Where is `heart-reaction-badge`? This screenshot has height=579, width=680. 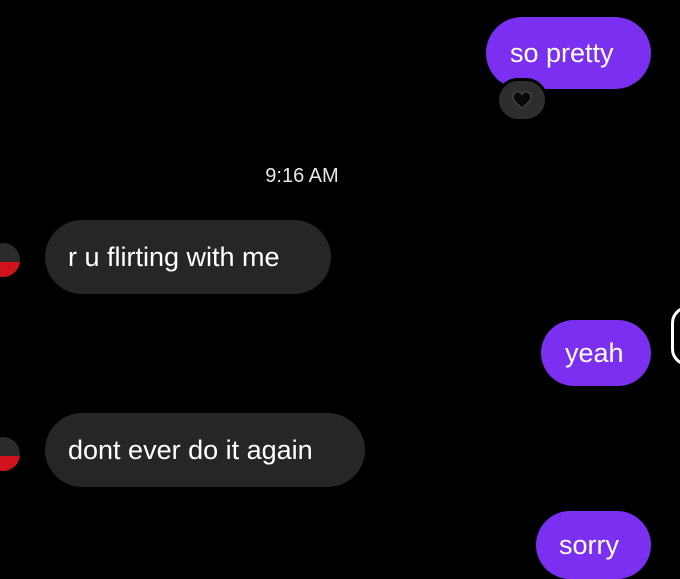
heart-reaction-badge is located at coordinates (522, 100).